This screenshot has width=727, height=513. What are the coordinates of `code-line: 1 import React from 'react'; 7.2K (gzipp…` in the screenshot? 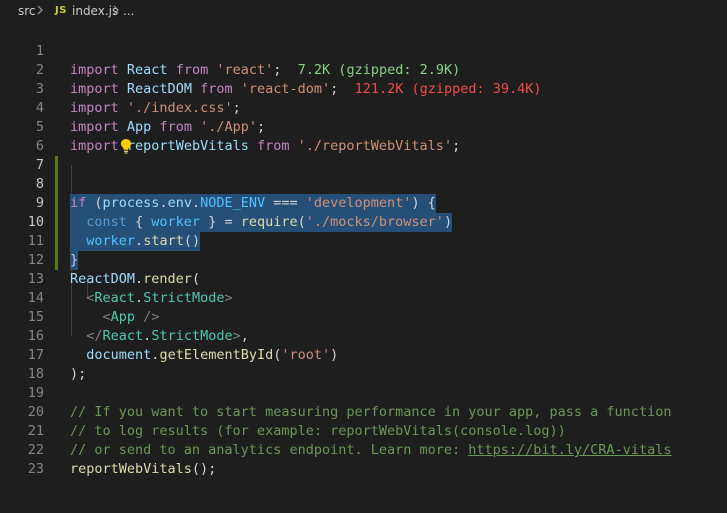 It's located at (363, 50).